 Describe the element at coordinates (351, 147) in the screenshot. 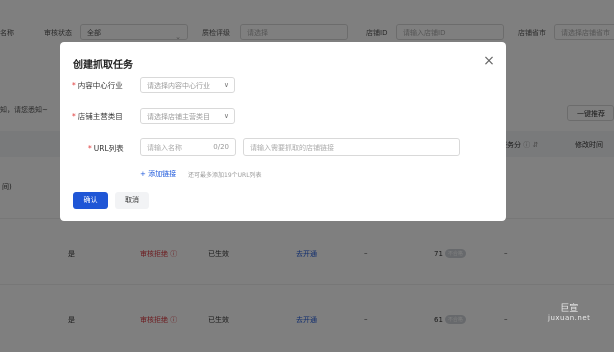

I see `shop-url-input: 请输入需要抓取的店铺链接` at that location.